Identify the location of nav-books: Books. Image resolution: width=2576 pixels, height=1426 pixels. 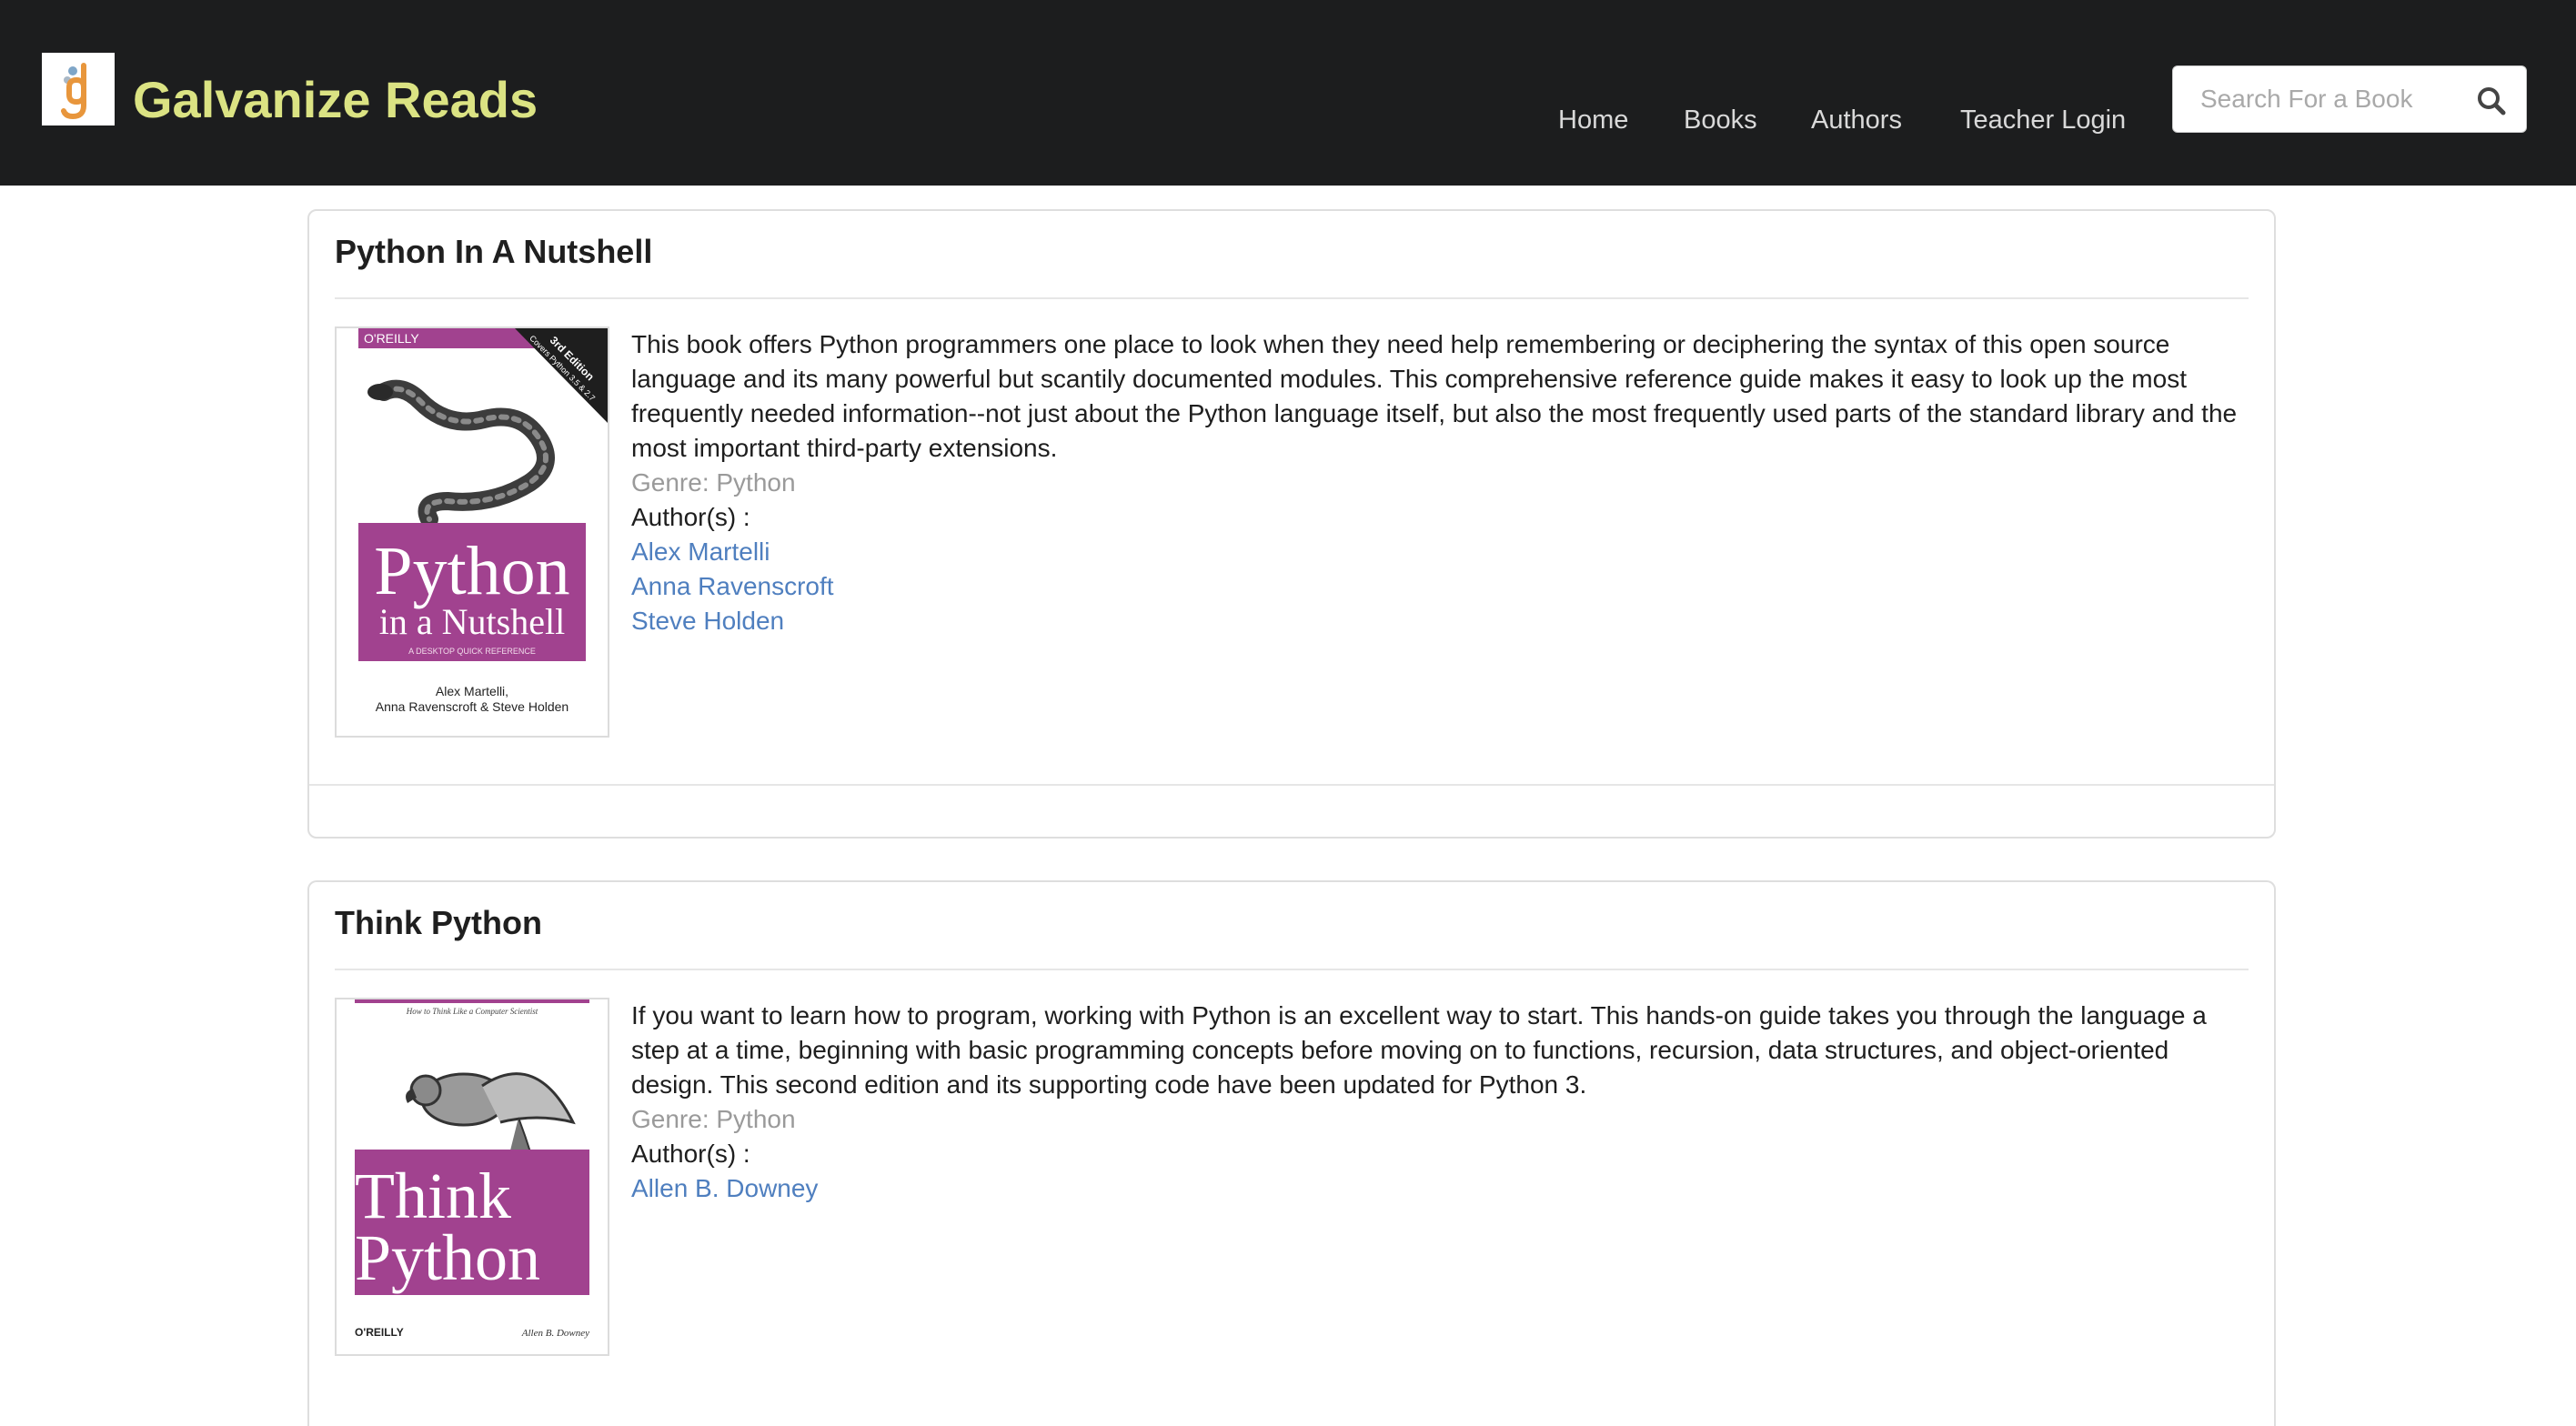
(1720, 120).